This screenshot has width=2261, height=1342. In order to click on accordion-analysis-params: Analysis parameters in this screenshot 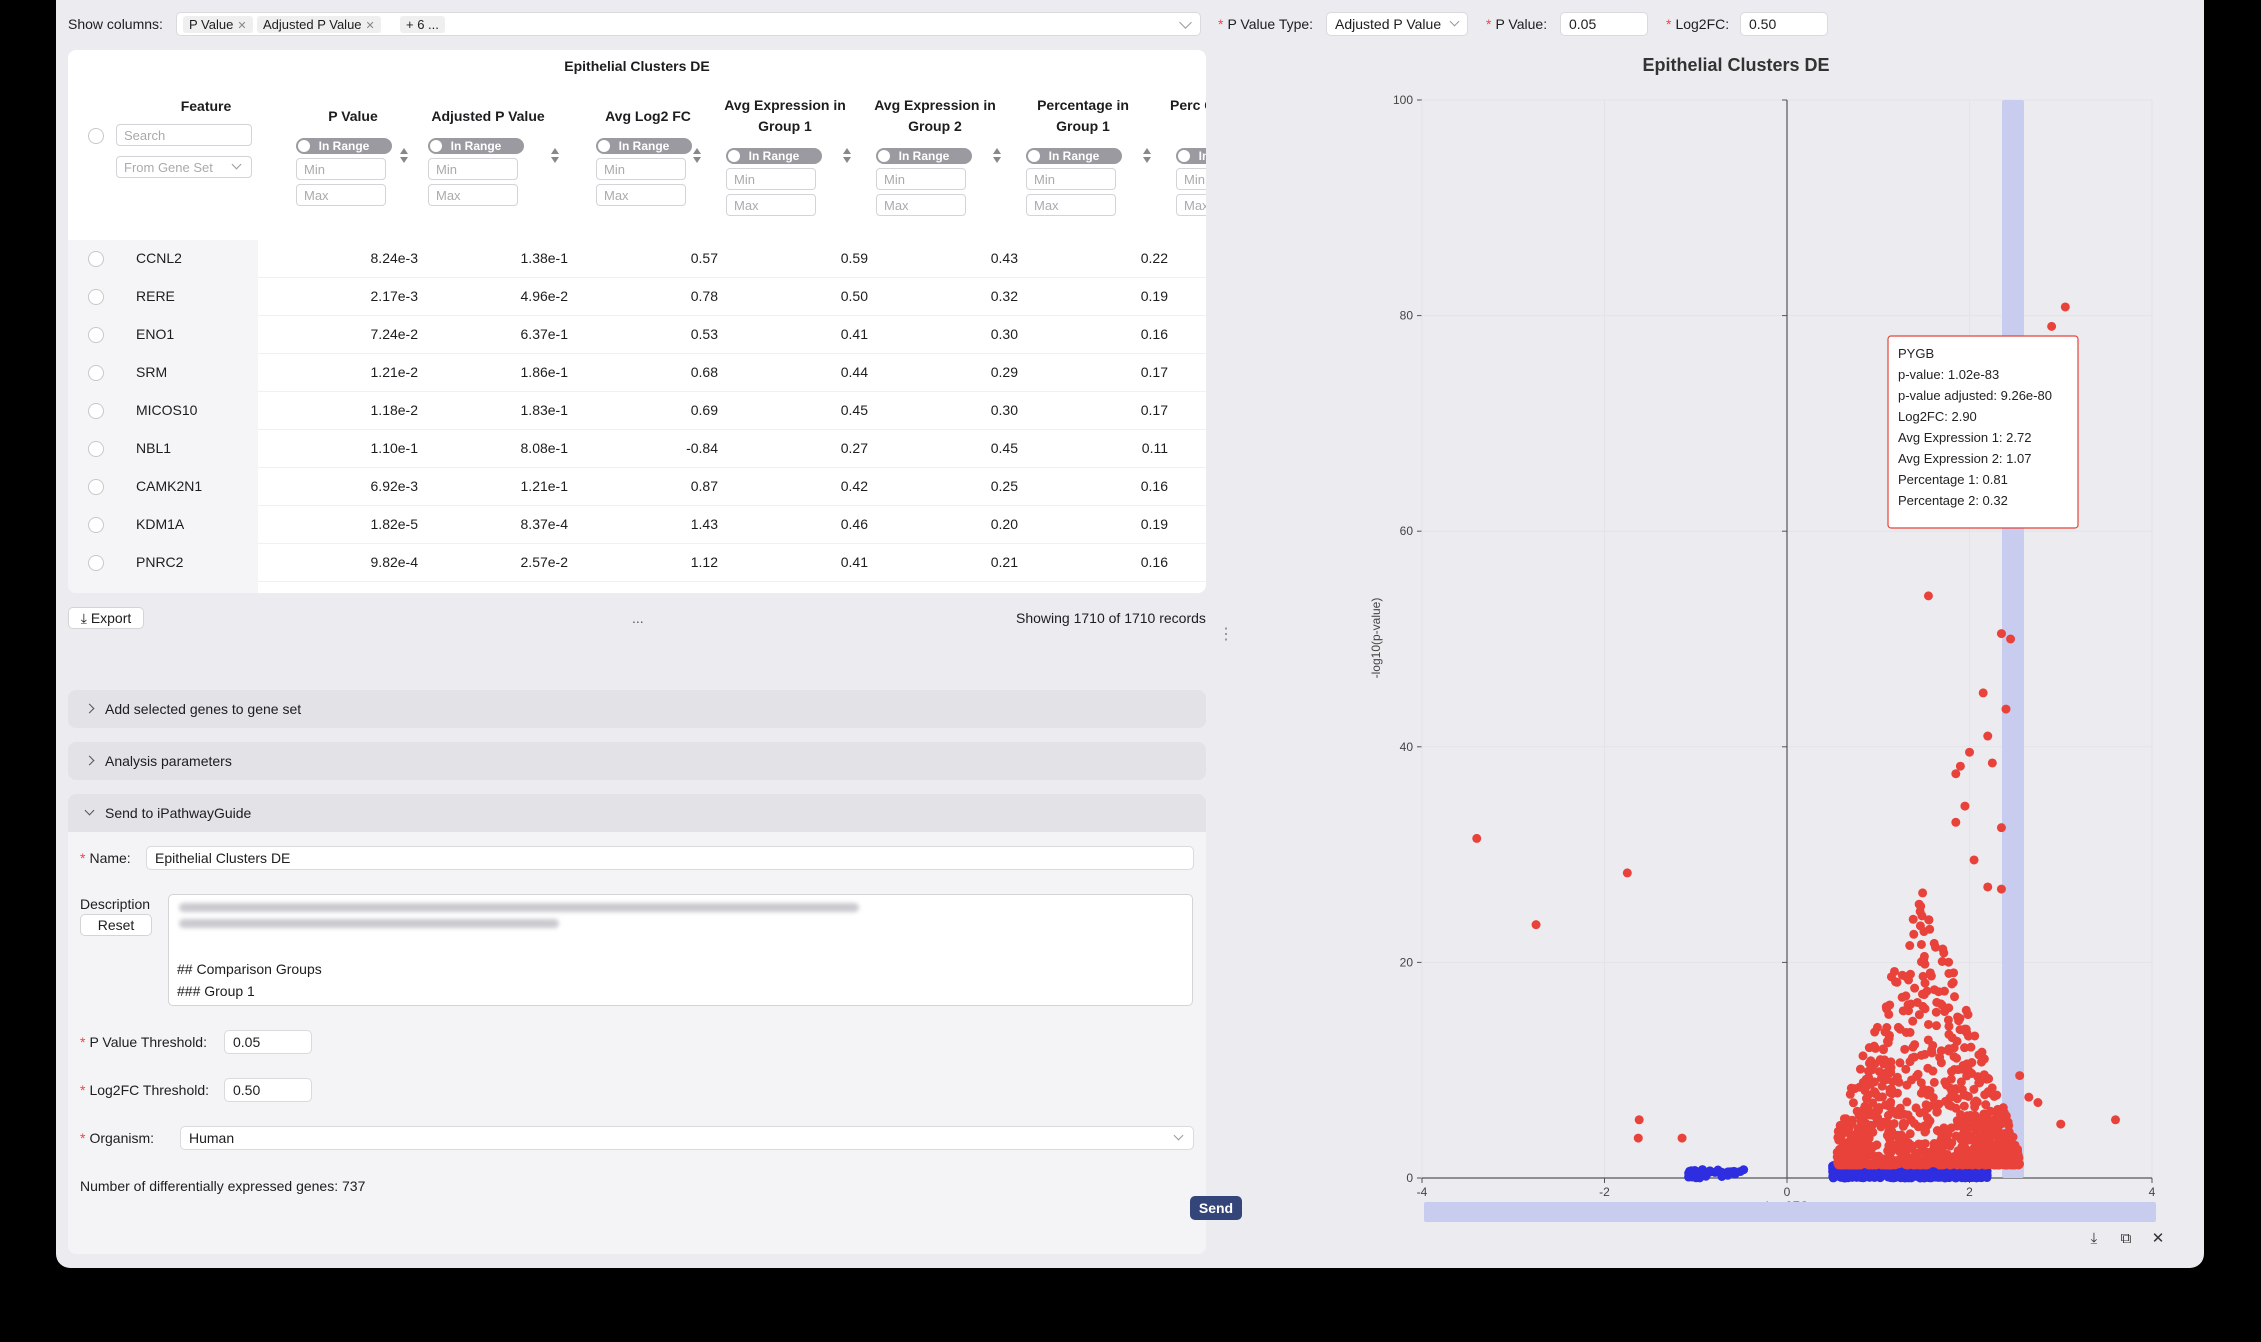, I will do `click(637, 761)`.